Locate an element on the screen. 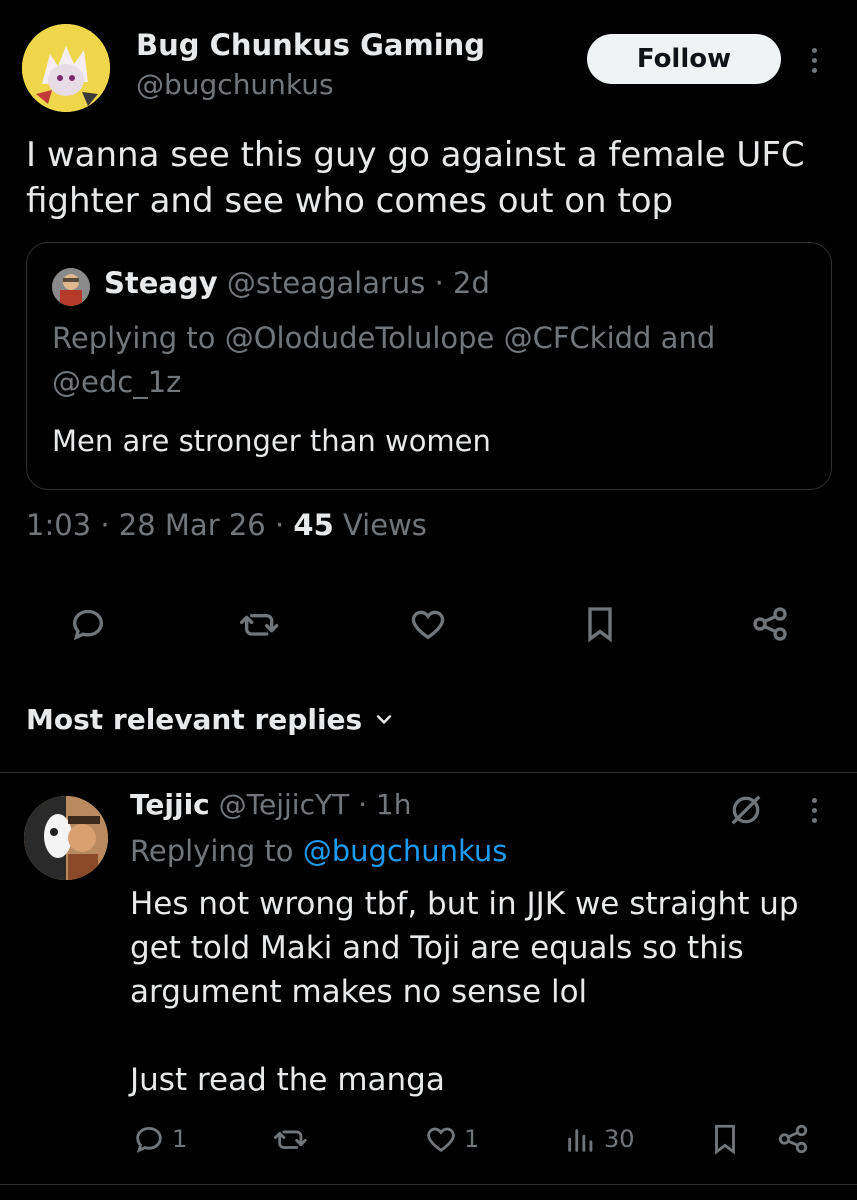 This screenshot has width=857, height=1200. tweet-time: 1:03 is located at coordinates (59, 525).